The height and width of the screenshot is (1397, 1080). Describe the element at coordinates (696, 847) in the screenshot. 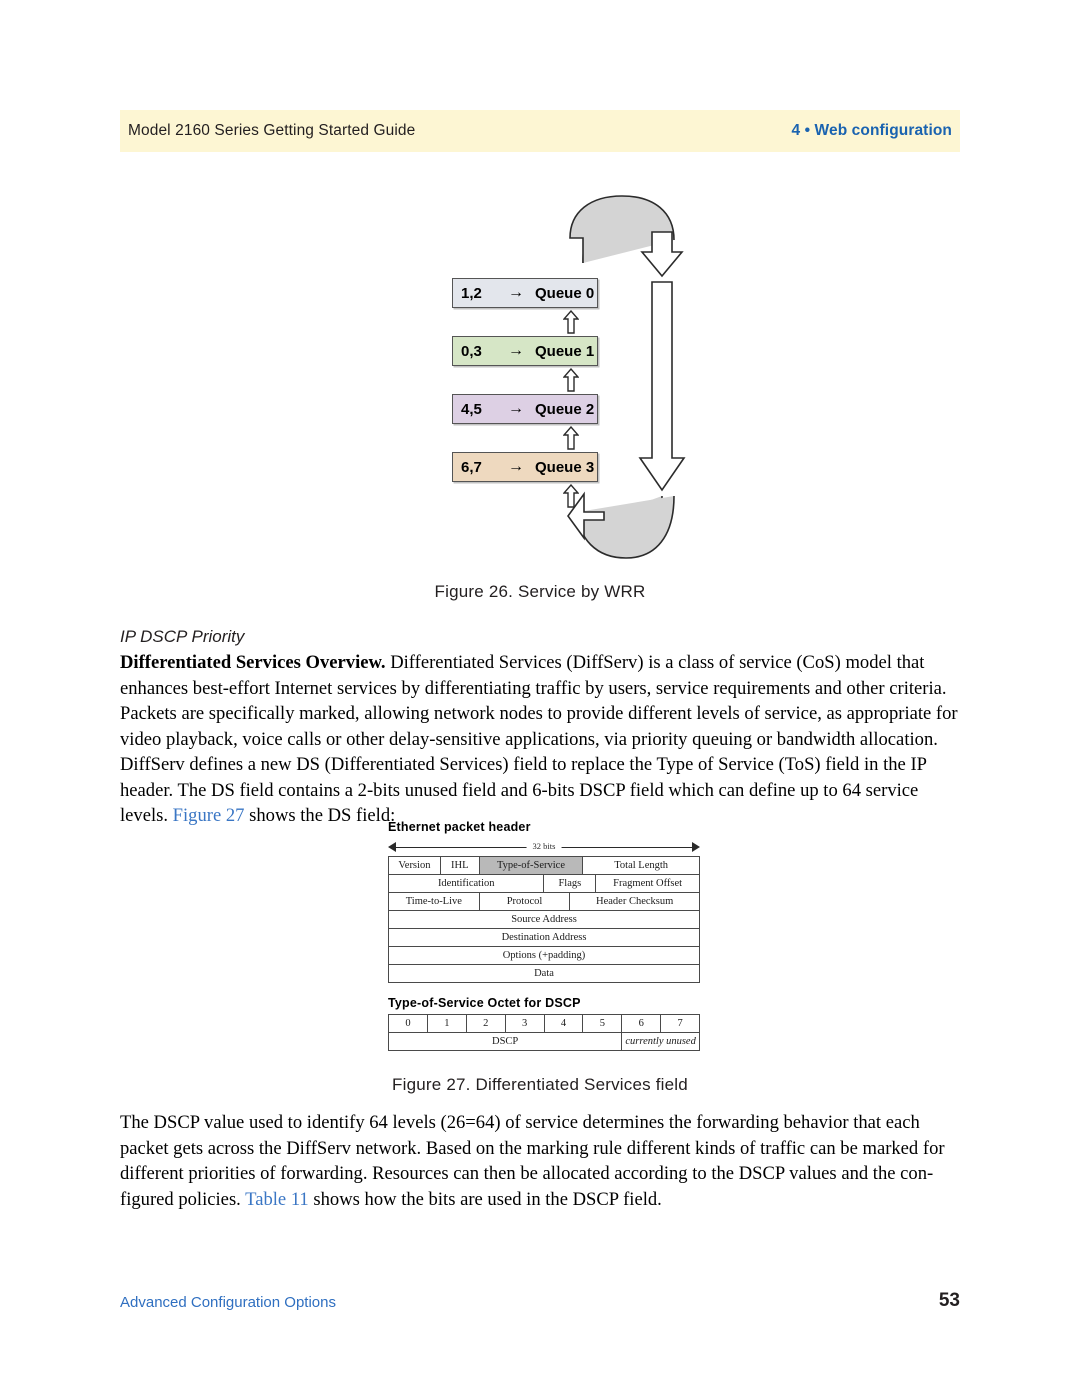

I see `right-arrowhead-icon` at that location.